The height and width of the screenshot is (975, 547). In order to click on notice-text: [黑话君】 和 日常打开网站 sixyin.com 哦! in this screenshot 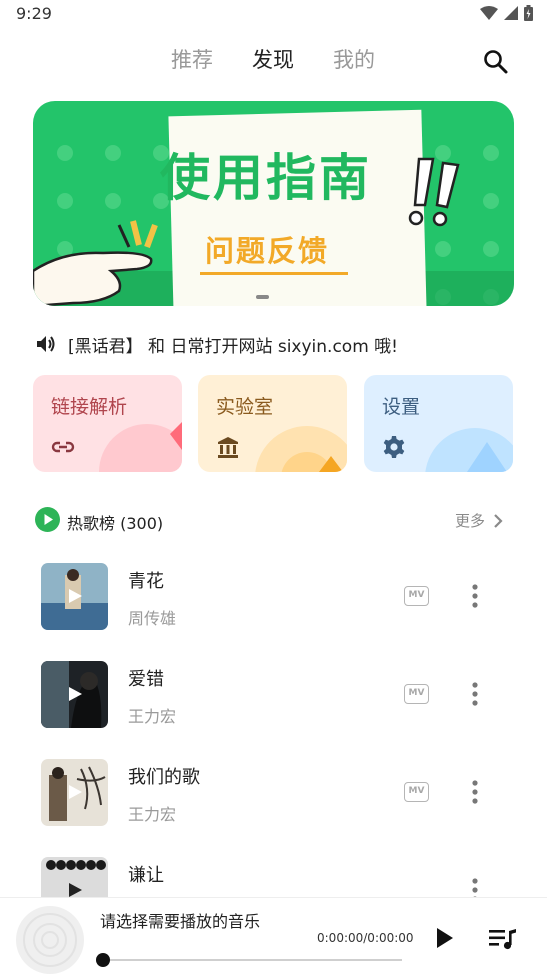, I will do `click(233, 346)`.